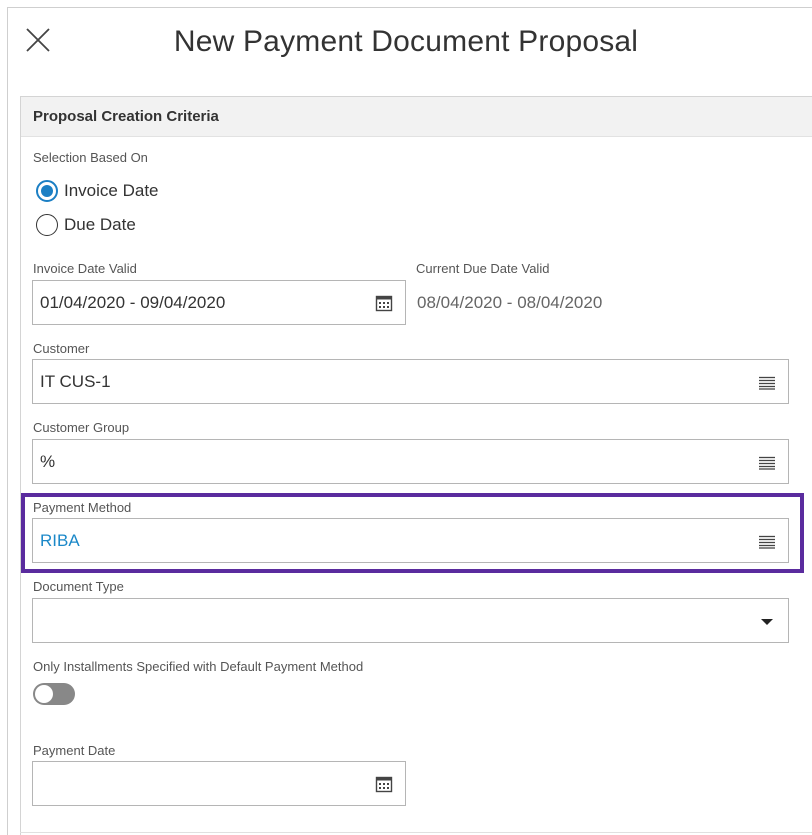  What do you see at coordinates (75, 381) in the screenshot?
I see `customer-value: IT CUS-1` at bounding box center [75, 381].